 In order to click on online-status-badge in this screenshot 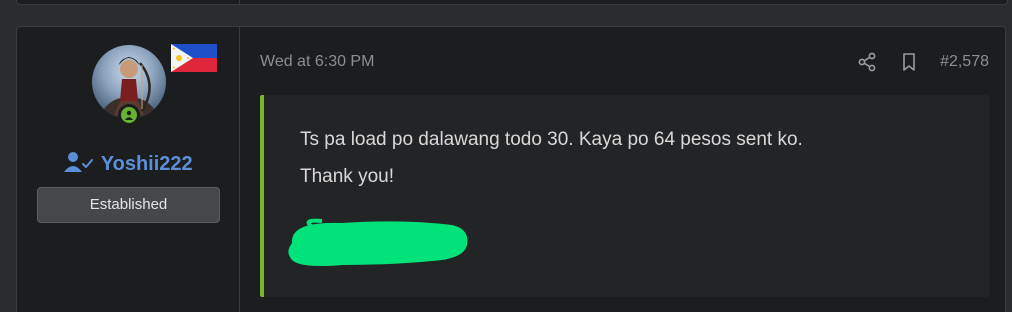, I will do `click(129, 115)`.